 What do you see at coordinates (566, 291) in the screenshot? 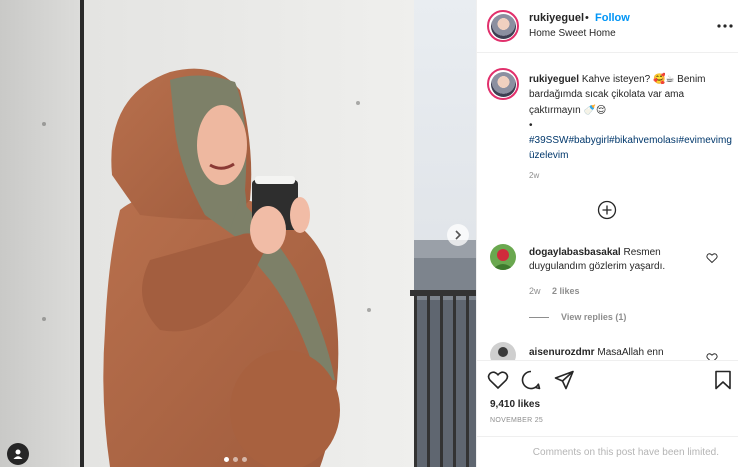
I see `comment-likes: 2 likes` at bounding box center [566, 291].